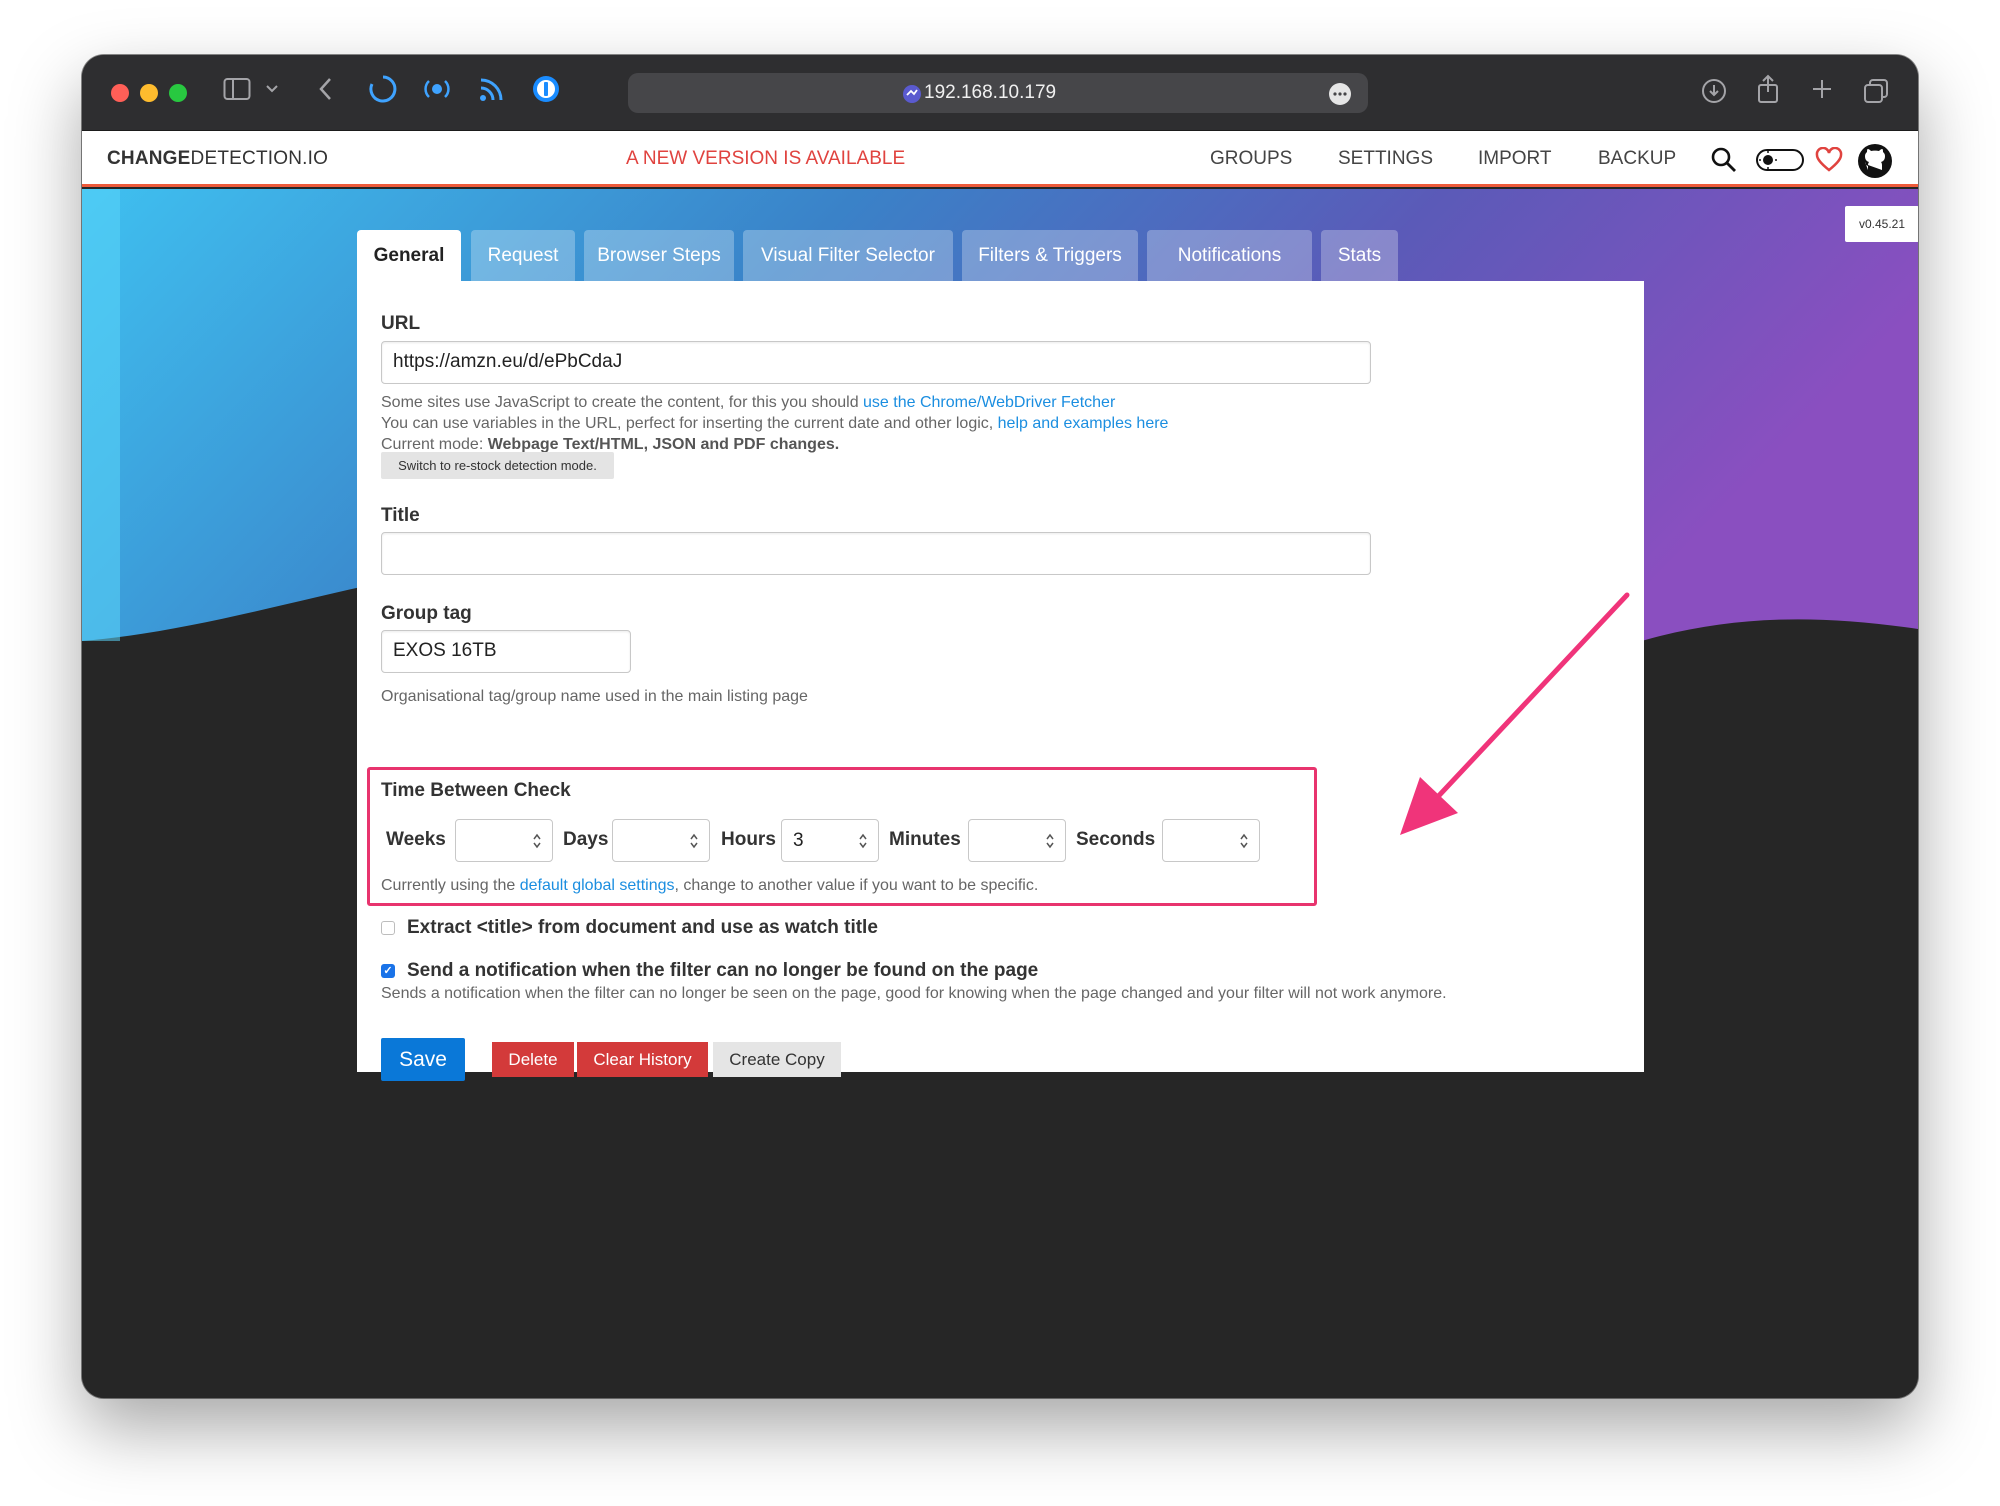  I want to click on app-logo: CHANGEDETECTION.IO, so click(217, 159).